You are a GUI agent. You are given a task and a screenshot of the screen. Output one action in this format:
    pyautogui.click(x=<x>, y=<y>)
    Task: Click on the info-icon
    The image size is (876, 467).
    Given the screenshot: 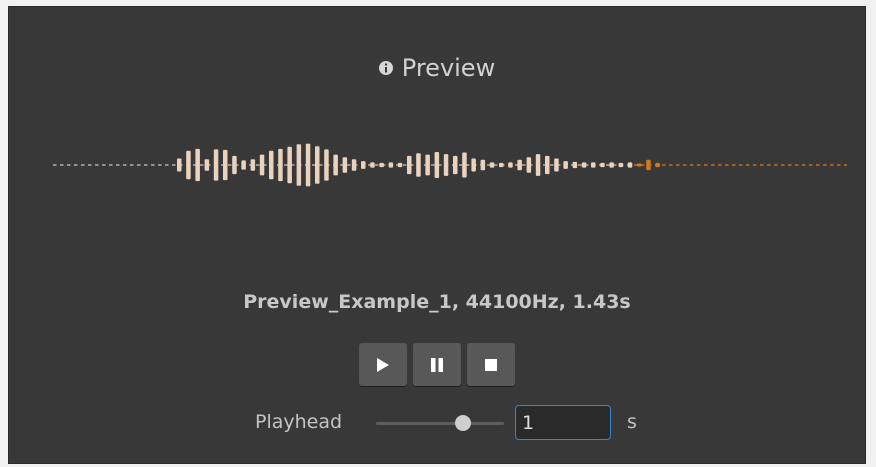 What is the action you would take?
    pyautogui.click(x=385, y=68)
    